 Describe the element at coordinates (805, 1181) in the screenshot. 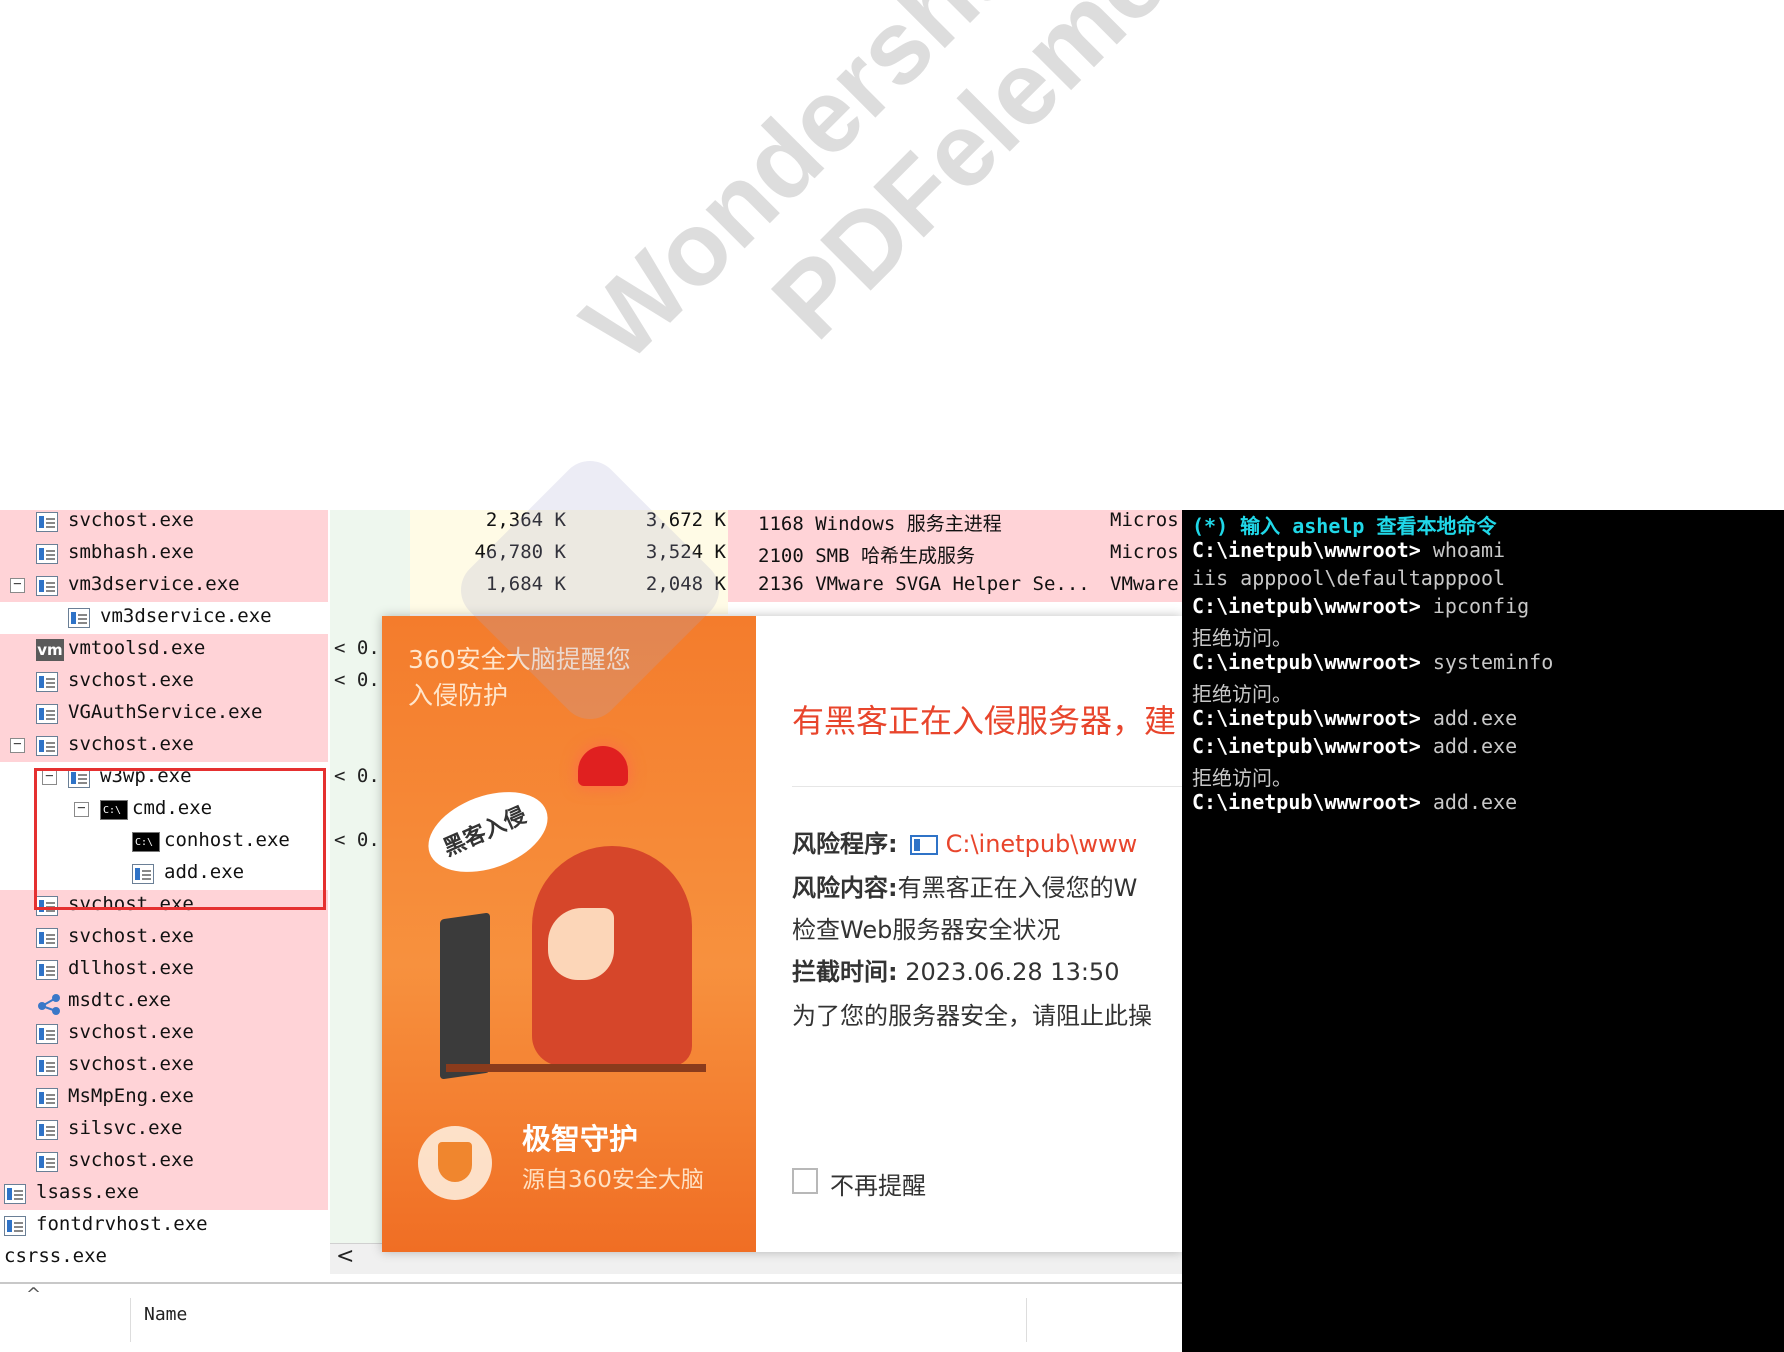

I see `dont-remind-checkbox` at that location.